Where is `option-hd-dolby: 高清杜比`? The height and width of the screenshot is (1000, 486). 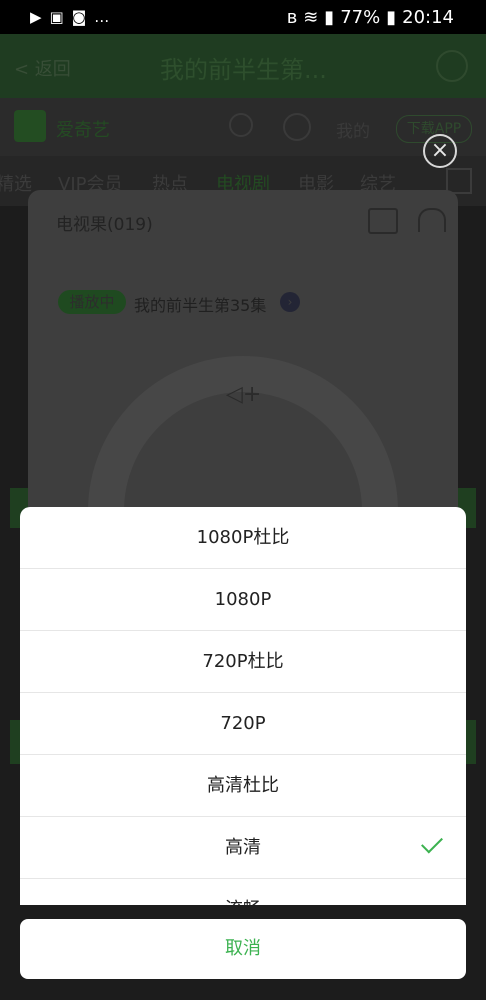
option-hd-dolby: 高清杜比 is located at coordinates (243, 786).